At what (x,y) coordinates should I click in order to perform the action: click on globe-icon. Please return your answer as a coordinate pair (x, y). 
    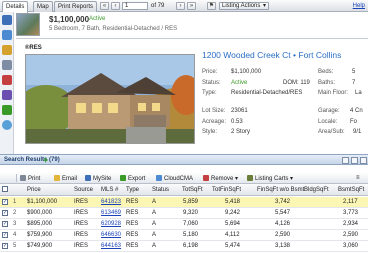
    Looking at the image, I should click on (7, 125).